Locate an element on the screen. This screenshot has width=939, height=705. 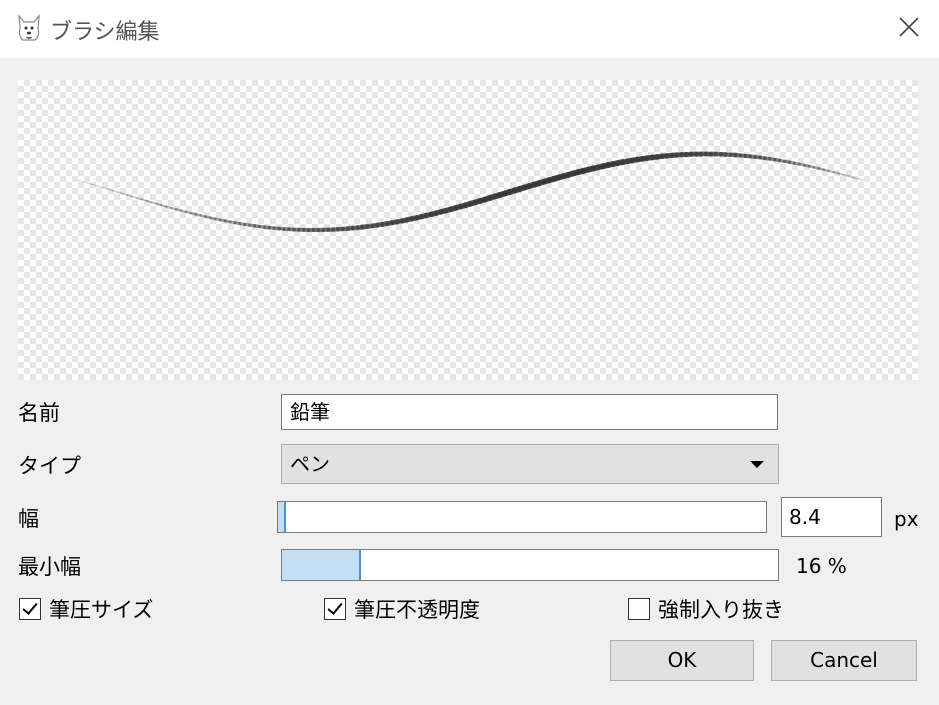
checkbox-icon is located at coordinates (639, 609).